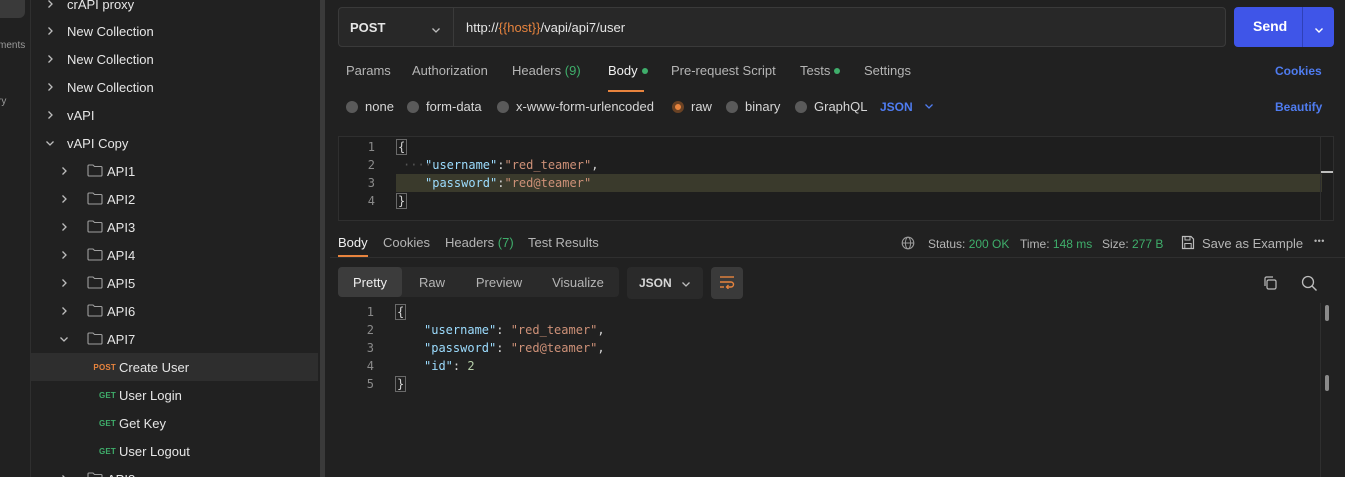  I want to click on radio-graphql: GraphQL, so click(831, 106).